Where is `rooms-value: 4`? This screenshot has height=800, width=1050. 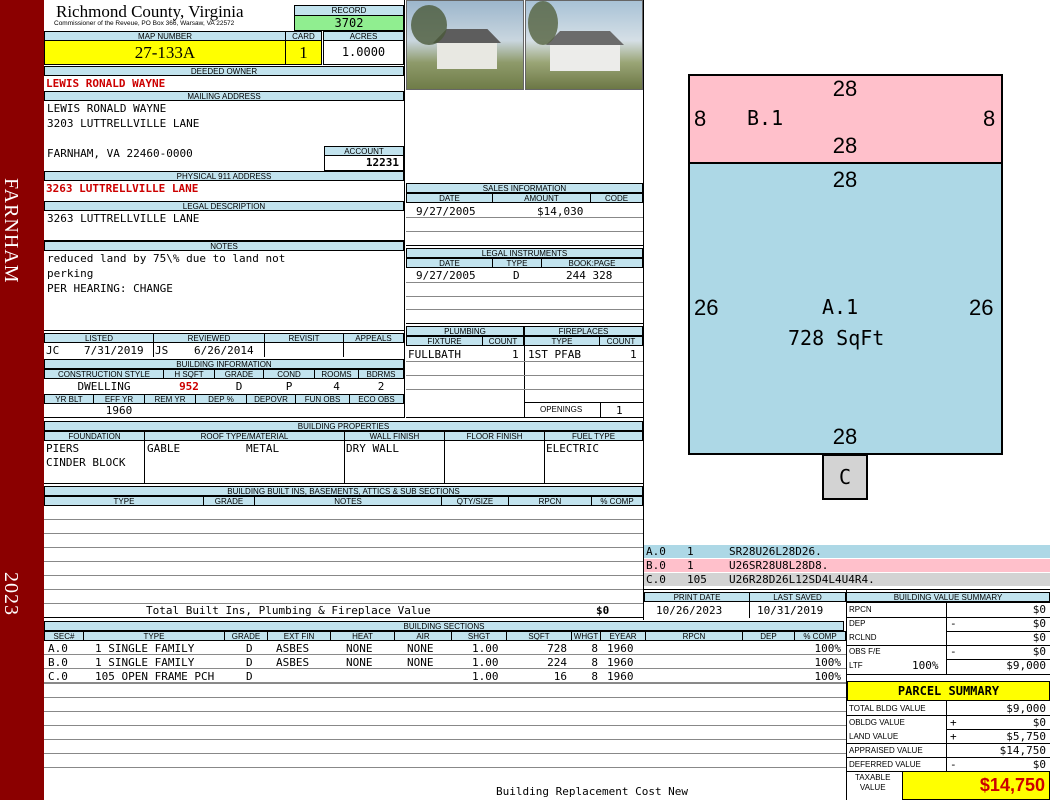
rooms-value: 4 is located at coordinates (336, 386).